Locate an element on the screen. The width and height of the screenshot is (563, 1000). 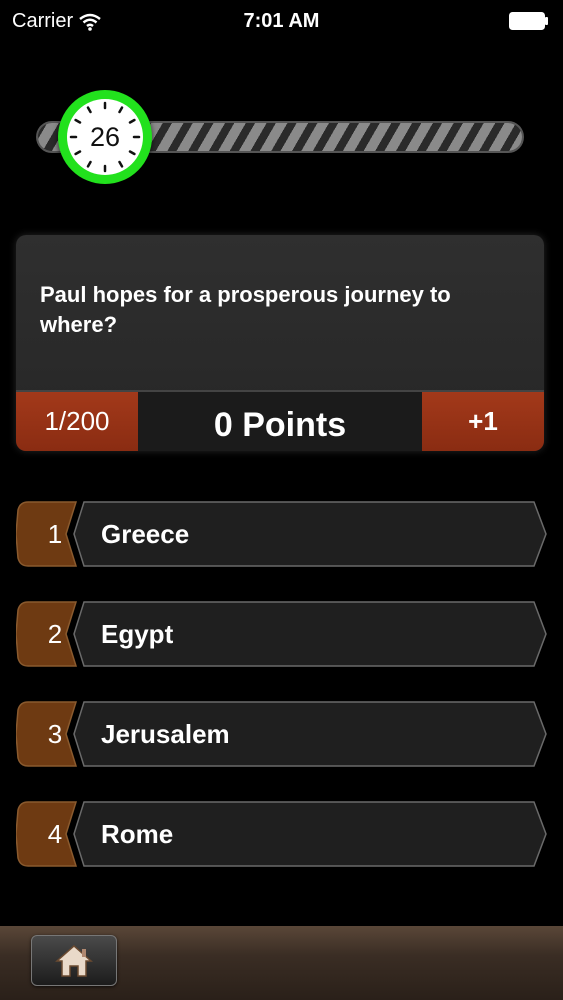
answer-label: Egypt is located at coordinates (137, 633).